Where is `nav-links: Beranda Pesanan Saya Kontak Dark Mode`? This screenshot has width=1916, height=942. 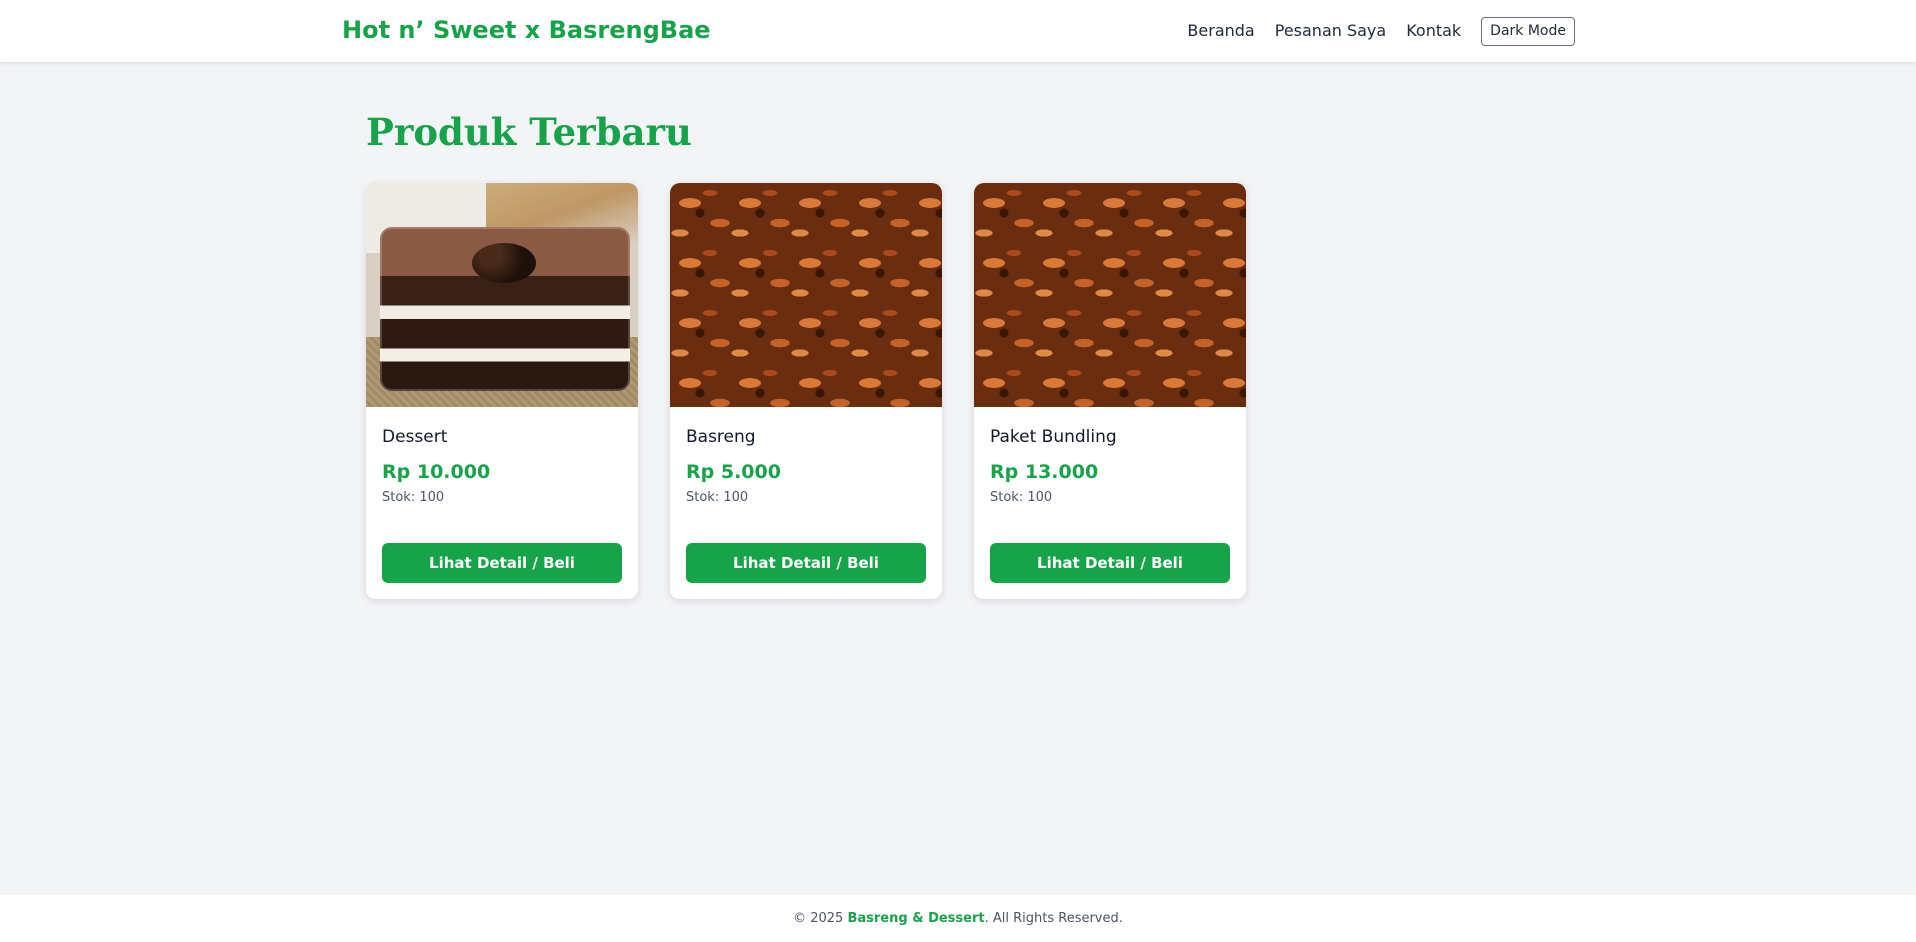
nav-links: Beranda Pesanan Saya Kontak Dark Mode is located at coordinates (1381, 31).